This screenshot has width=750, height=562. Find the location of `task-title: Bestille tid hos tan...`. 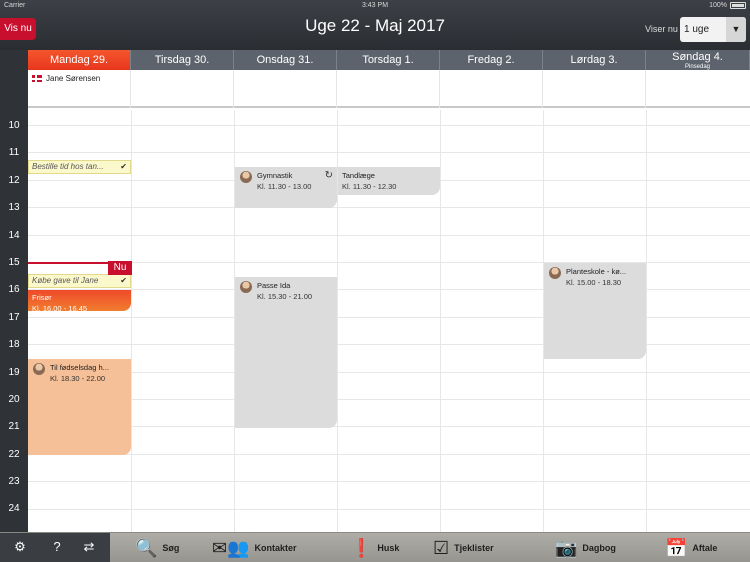

task-title: Bestille tid hos tan... is located at coordinates (68, 166).